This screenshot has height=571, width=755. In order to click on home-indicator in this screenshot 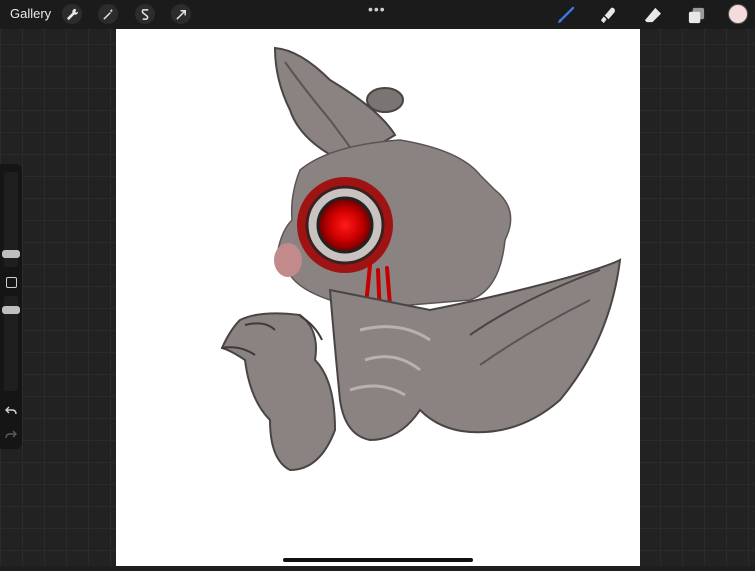, I will do `click(378, 560)`.